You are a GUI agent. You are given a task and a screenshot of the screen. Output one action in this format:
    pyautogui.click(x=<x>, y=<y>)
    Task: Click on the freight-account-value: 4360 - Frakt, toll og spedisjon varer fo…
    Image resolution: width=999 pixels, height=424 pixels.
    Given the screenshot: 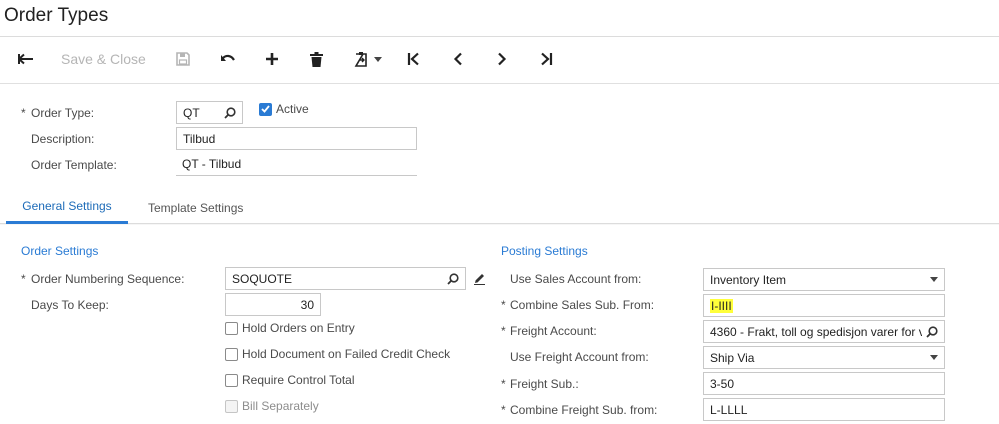 What is the action you would take?
    pyautogui.click(x=816, y=331)
    